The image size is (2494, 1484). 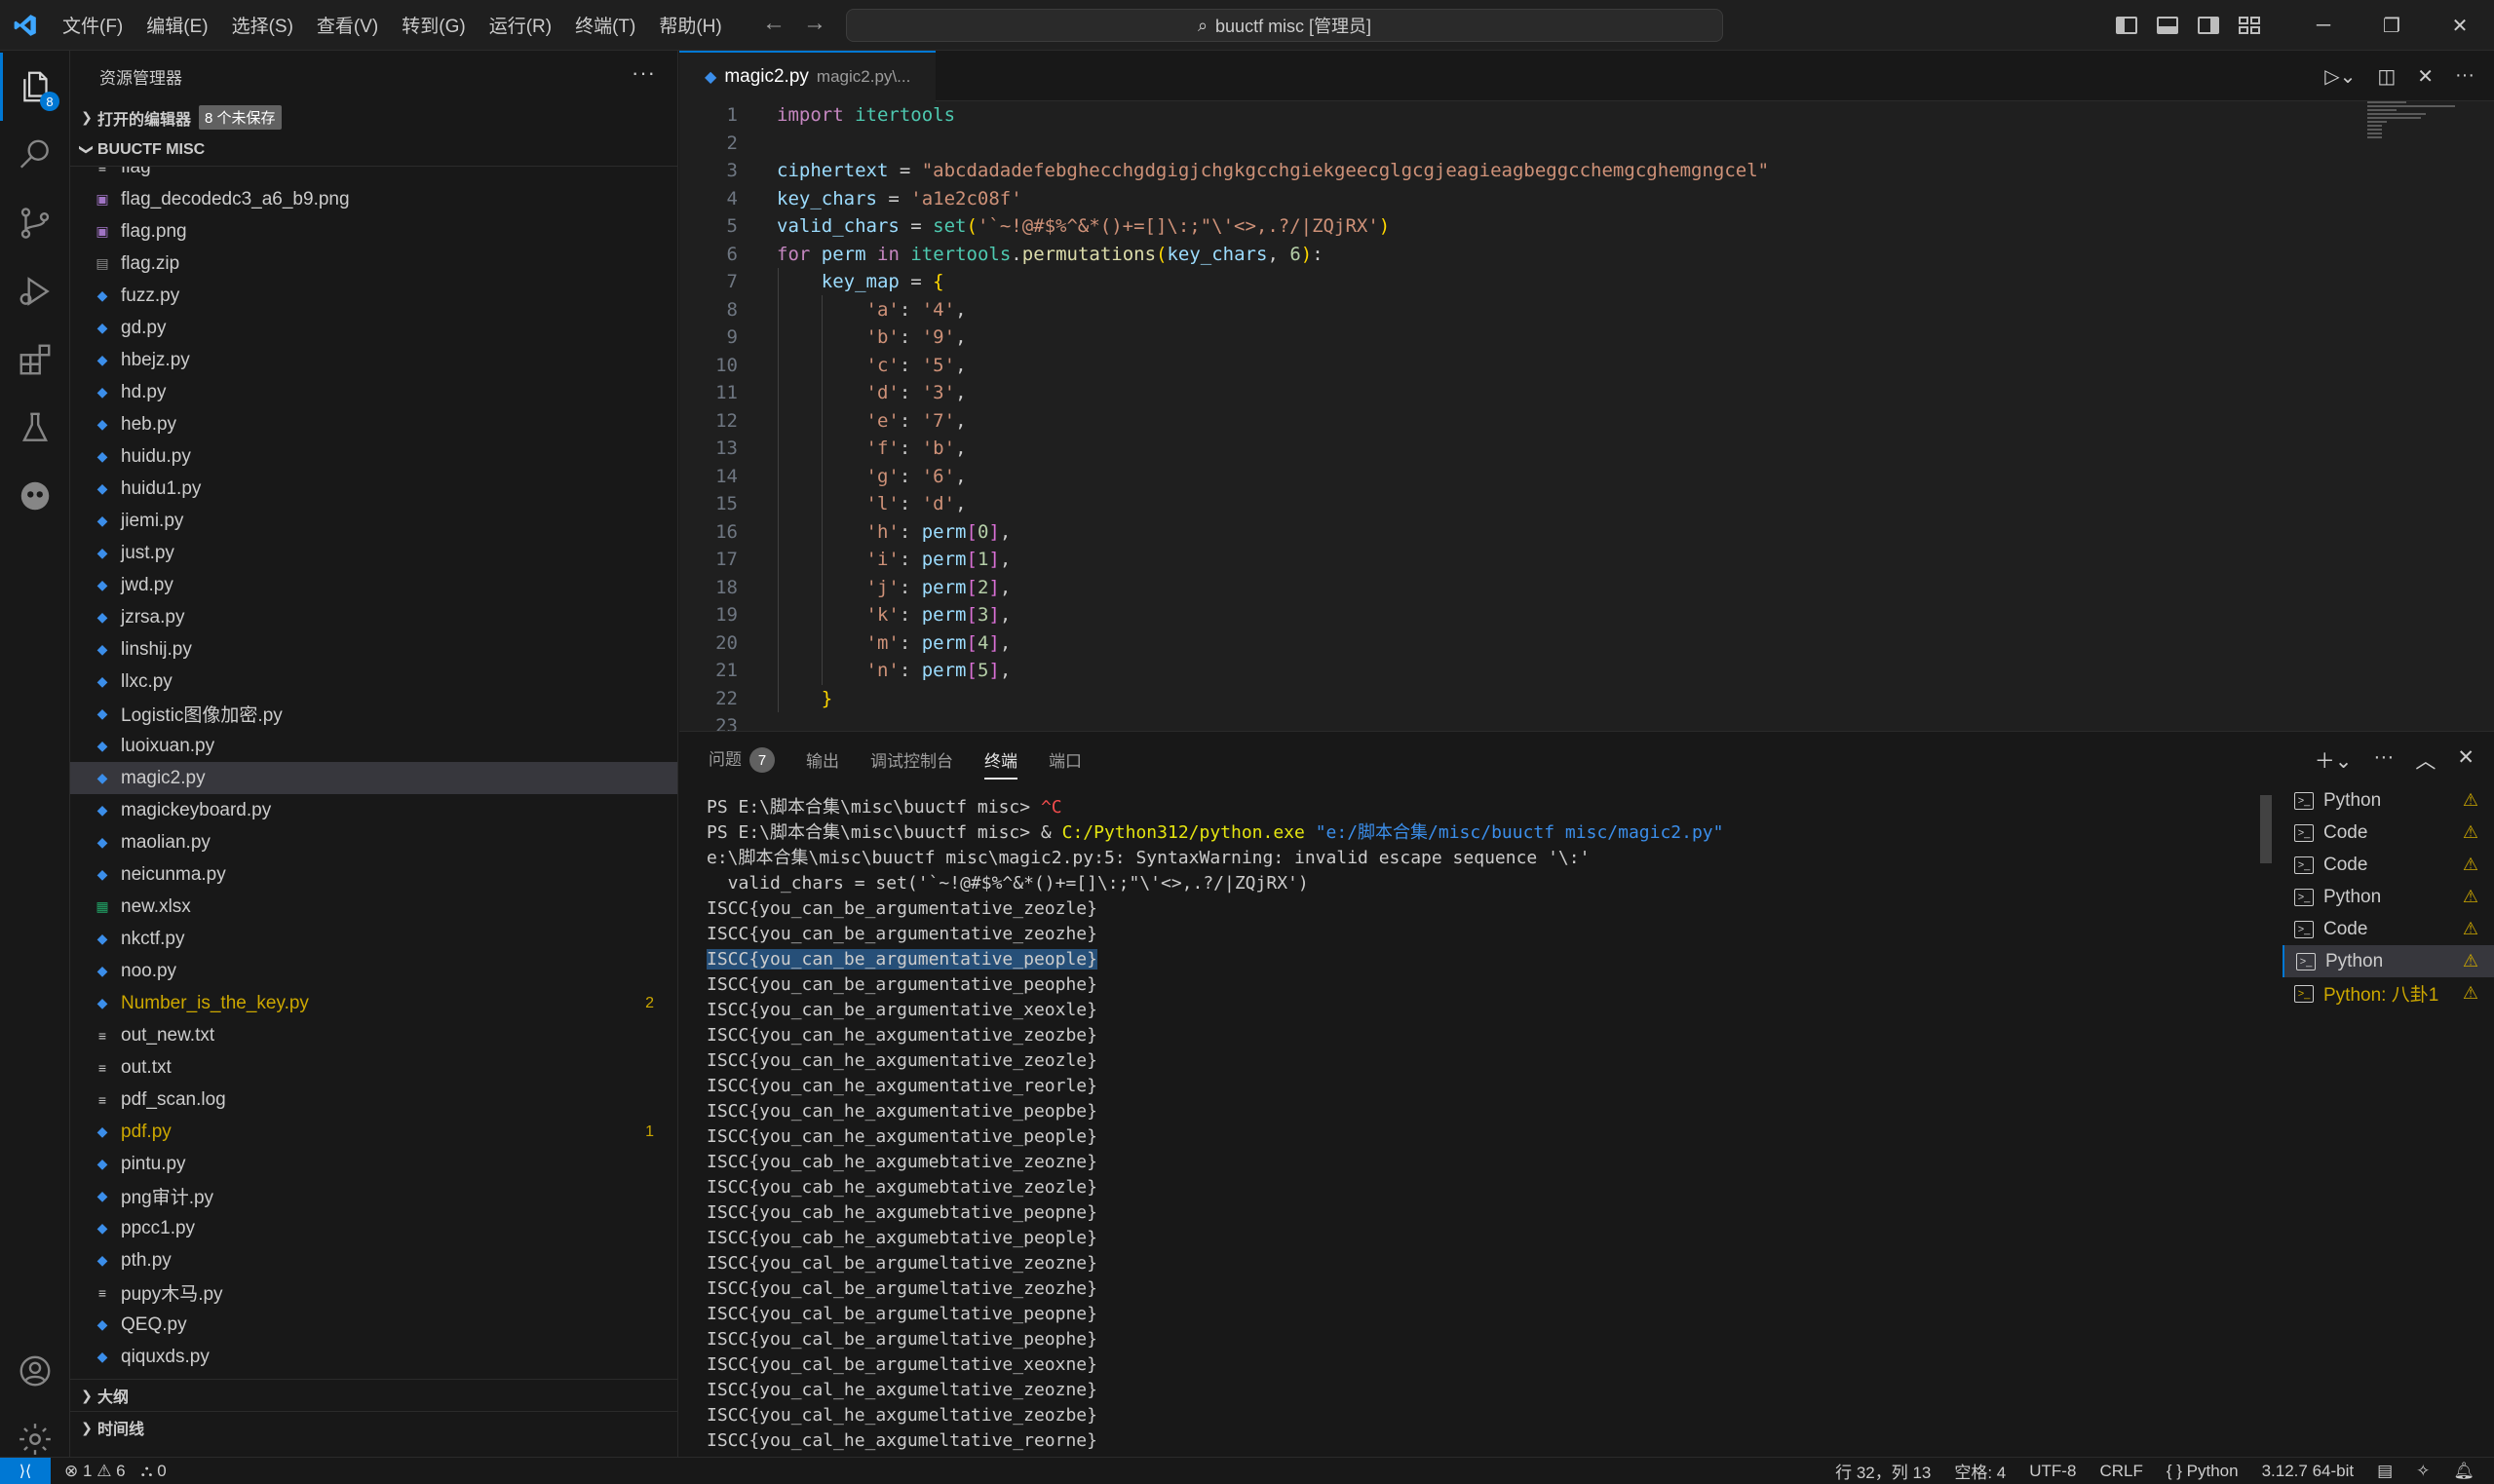 I want to click on copilot-icon, so click(x=35, y=496).